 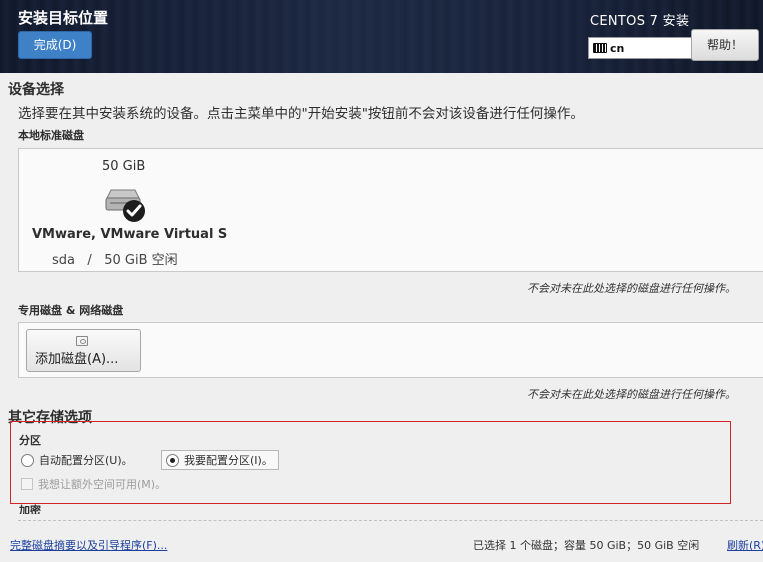 I want to click on extra-space-checkbox: 我想让额外空间可用(M)。, so click(x=93, y=484).